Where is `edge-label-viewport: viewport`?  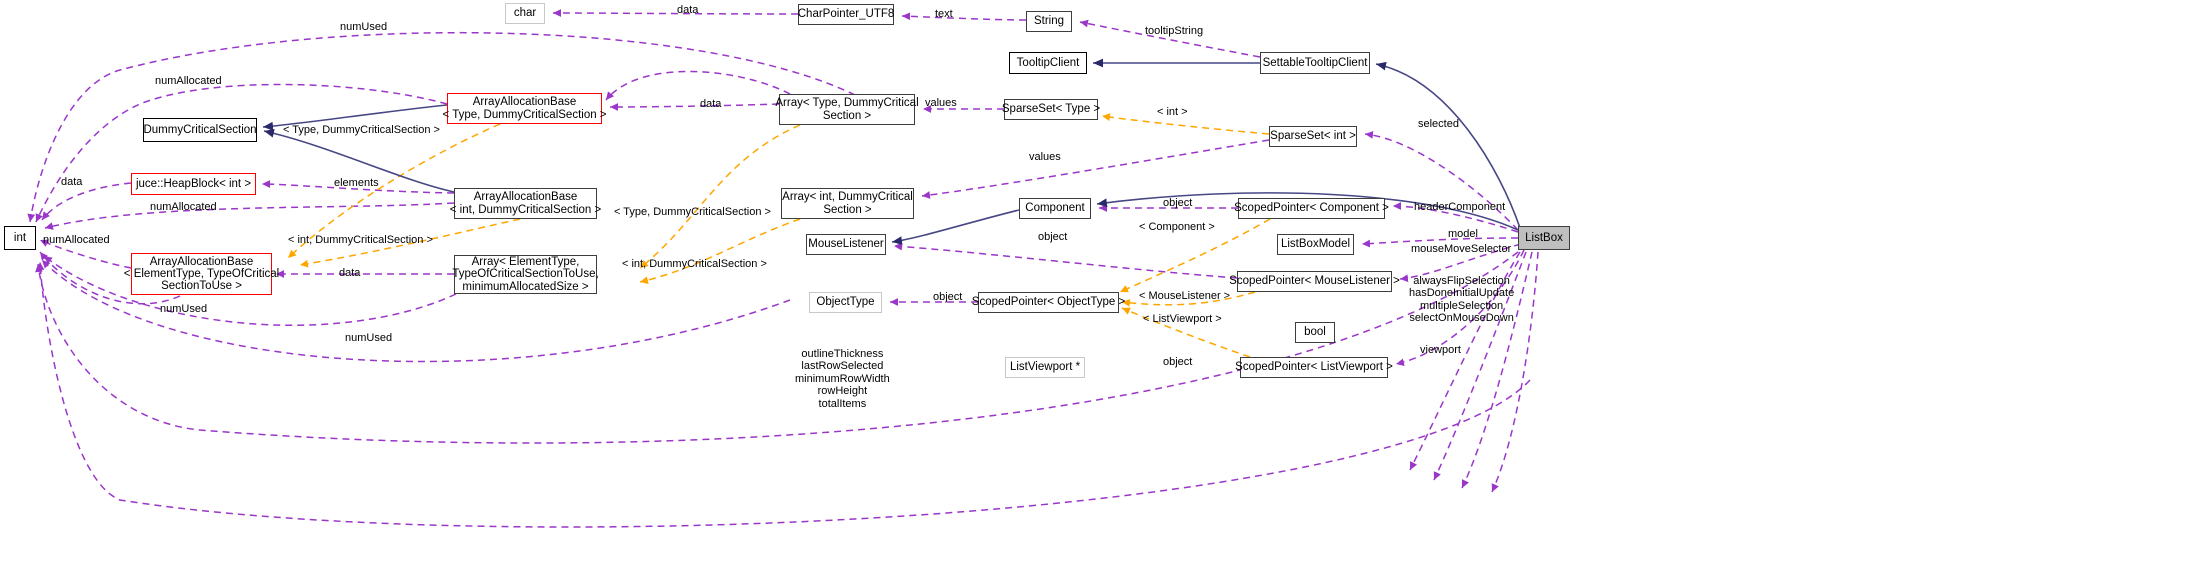
edge-label-viewport: viewport is located at coordinates (1440, 350).